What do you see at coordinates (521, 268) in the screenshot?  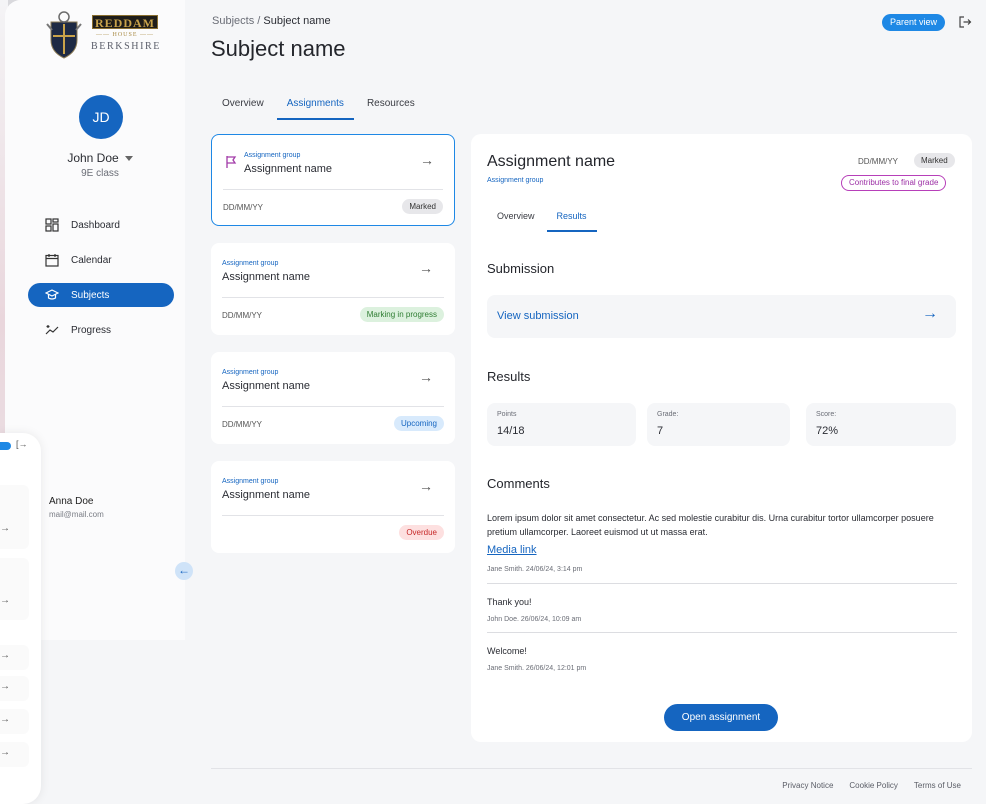 I see `submission-heading: Submission` at bounding box center [521, 268].